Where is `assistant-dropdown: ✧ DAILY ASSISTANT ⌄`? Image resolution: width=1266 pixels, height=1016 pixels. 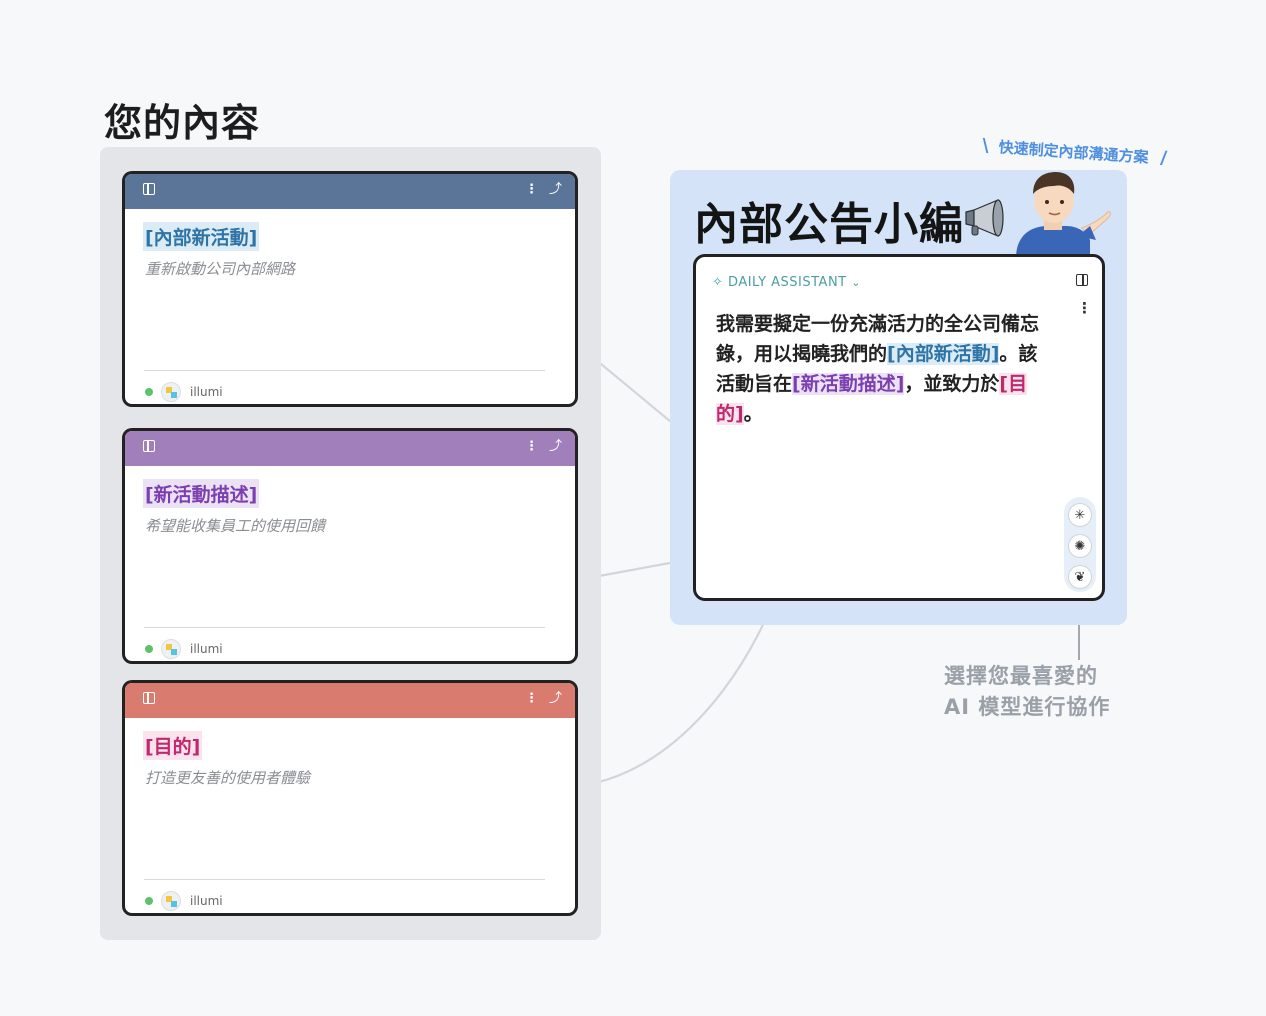
assistant-dropdown: ✧ DAILY ASSISTANT ⌄ is located at coordinates (786, 282).